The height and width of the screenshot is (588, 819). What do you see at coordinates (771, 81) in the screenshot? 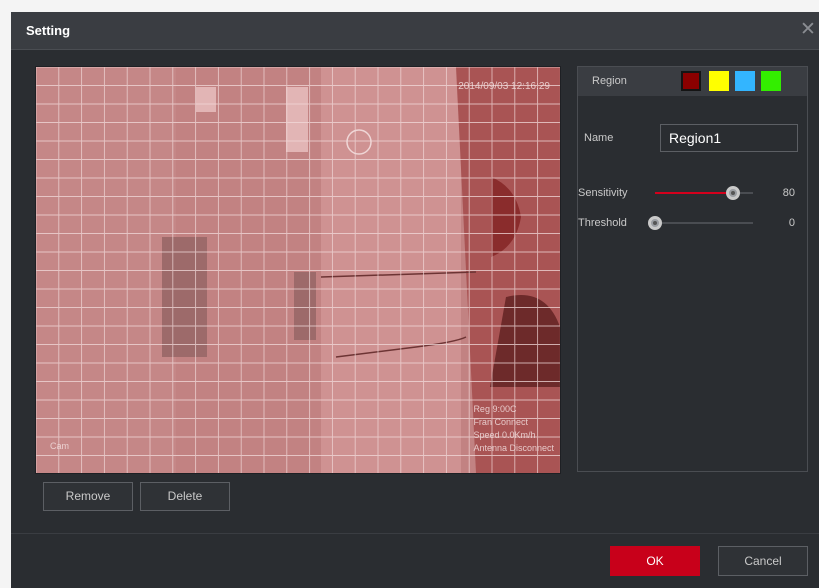
I see `color-swatch-green` at bounding box center [771, 81].